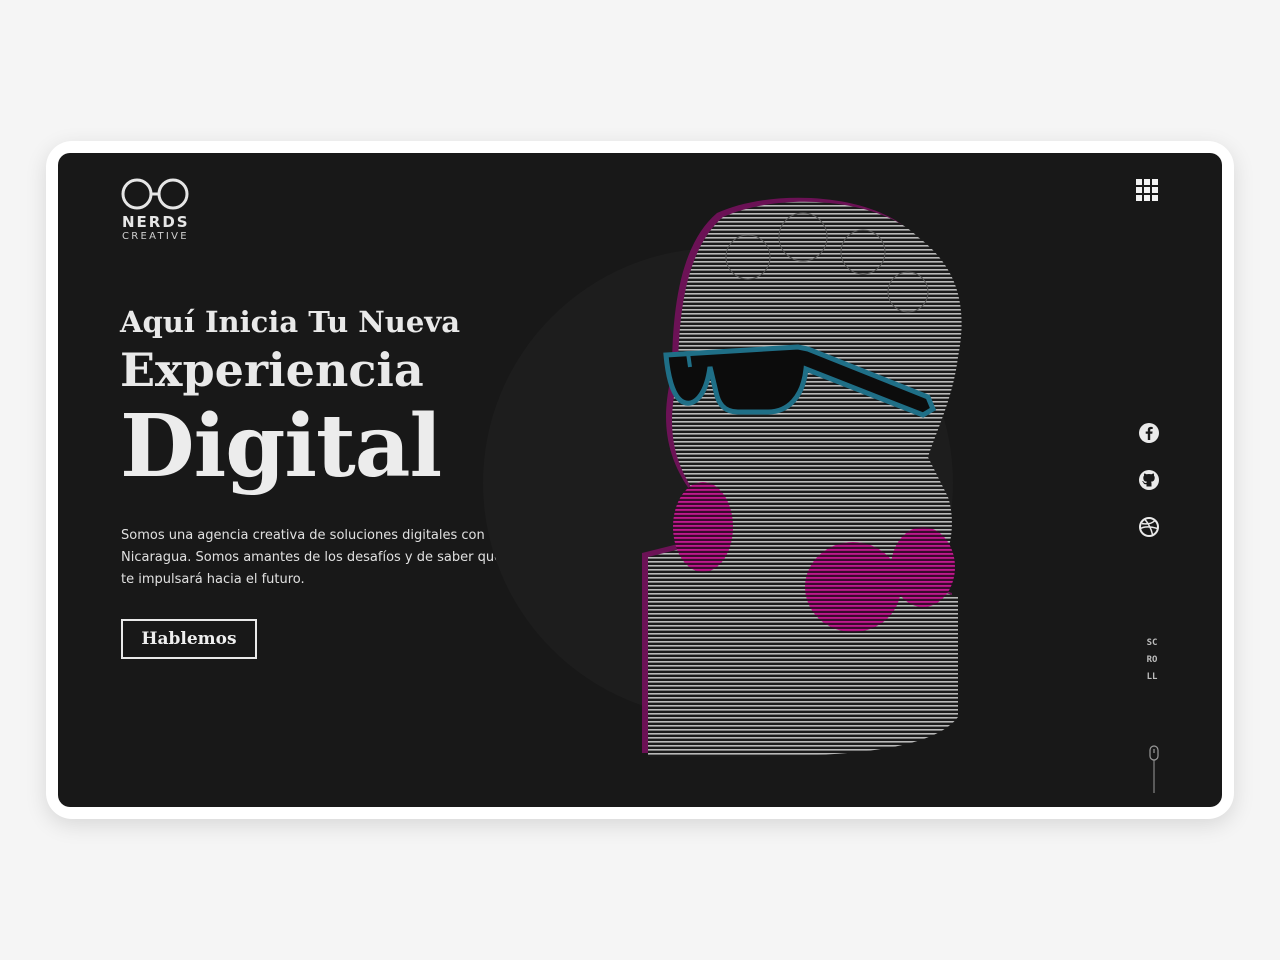 The image size is (1280, 960). I want to click on dribbble-icon, so click(1149, 527).